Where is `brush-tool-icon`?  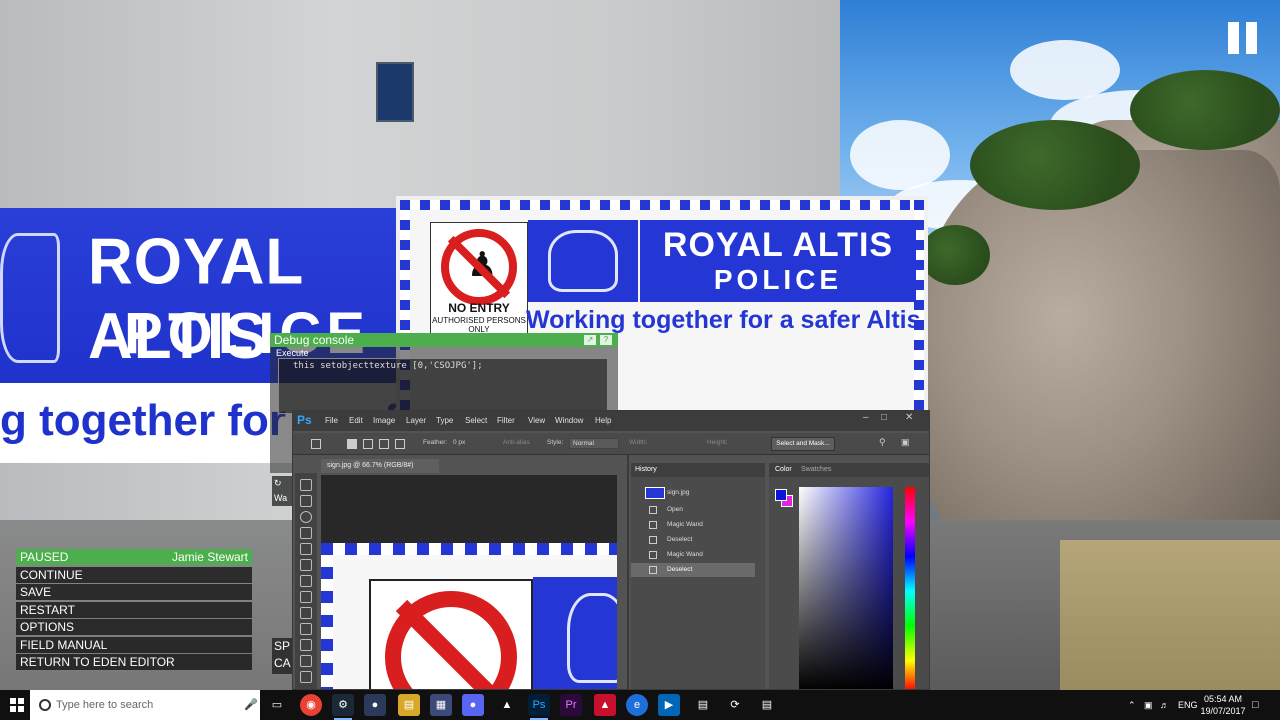
brush-tool-icon is located at coordinates (306, 597).